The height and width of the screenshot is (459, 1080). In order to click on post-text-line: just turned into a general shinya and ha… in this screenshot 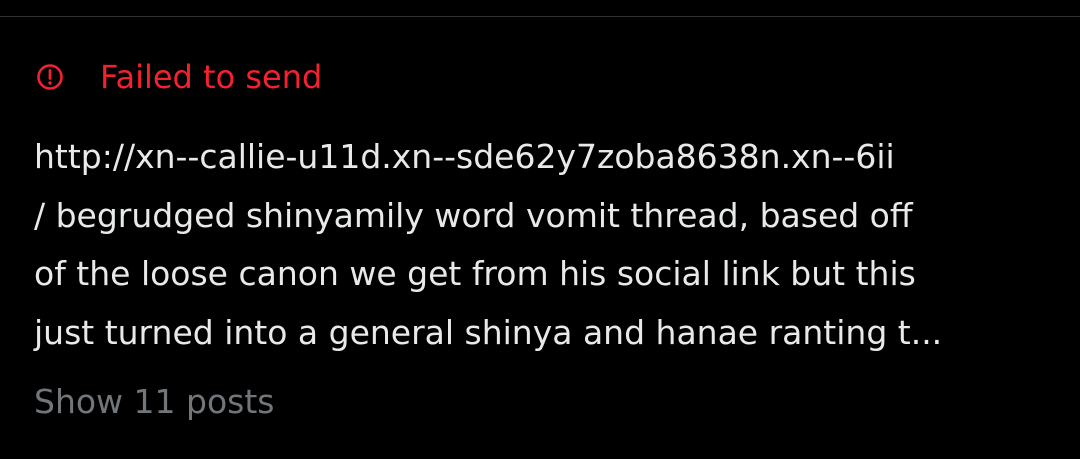, I will do `click(488, 332)`.